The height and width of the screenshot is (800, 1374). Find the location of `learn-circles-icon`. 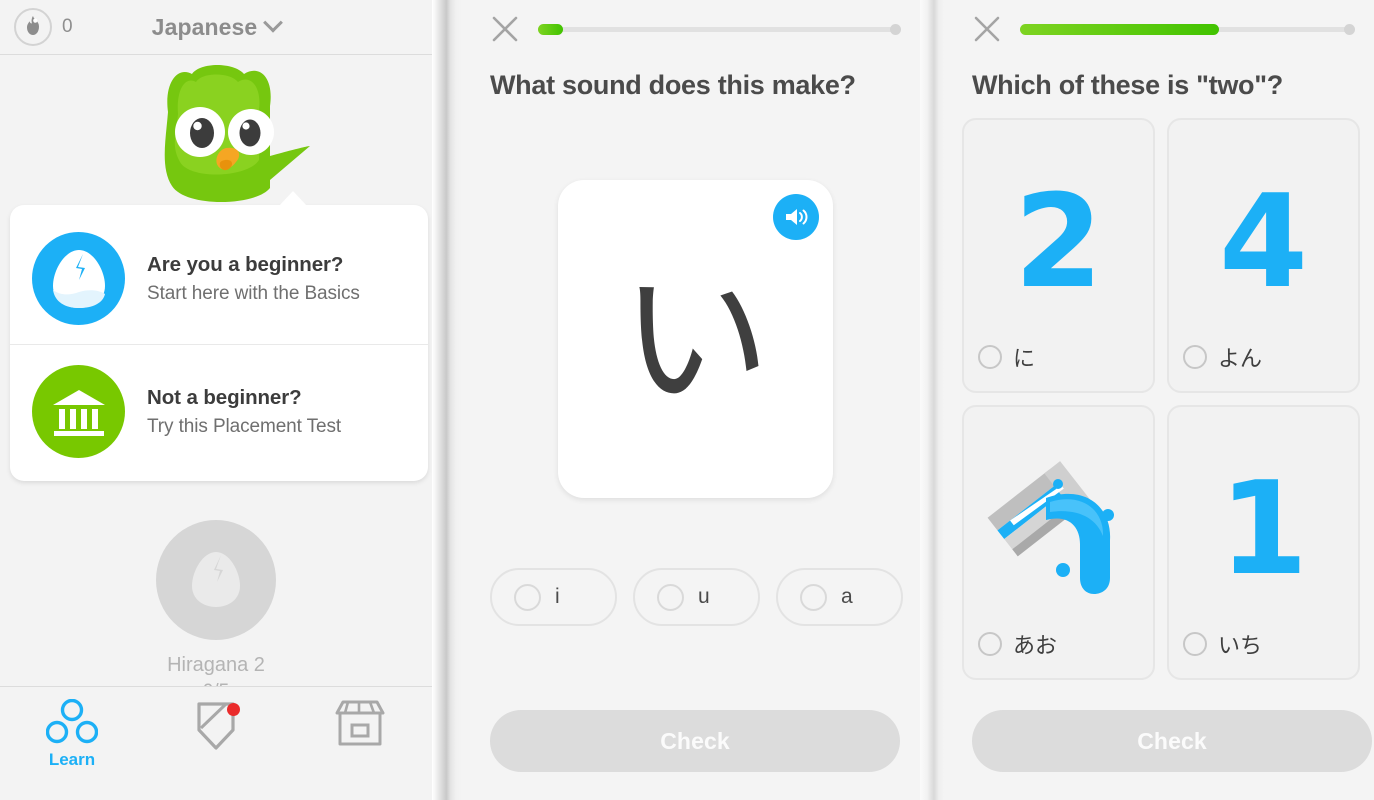

learn-circles-icon is located at coordinates (72, 721).